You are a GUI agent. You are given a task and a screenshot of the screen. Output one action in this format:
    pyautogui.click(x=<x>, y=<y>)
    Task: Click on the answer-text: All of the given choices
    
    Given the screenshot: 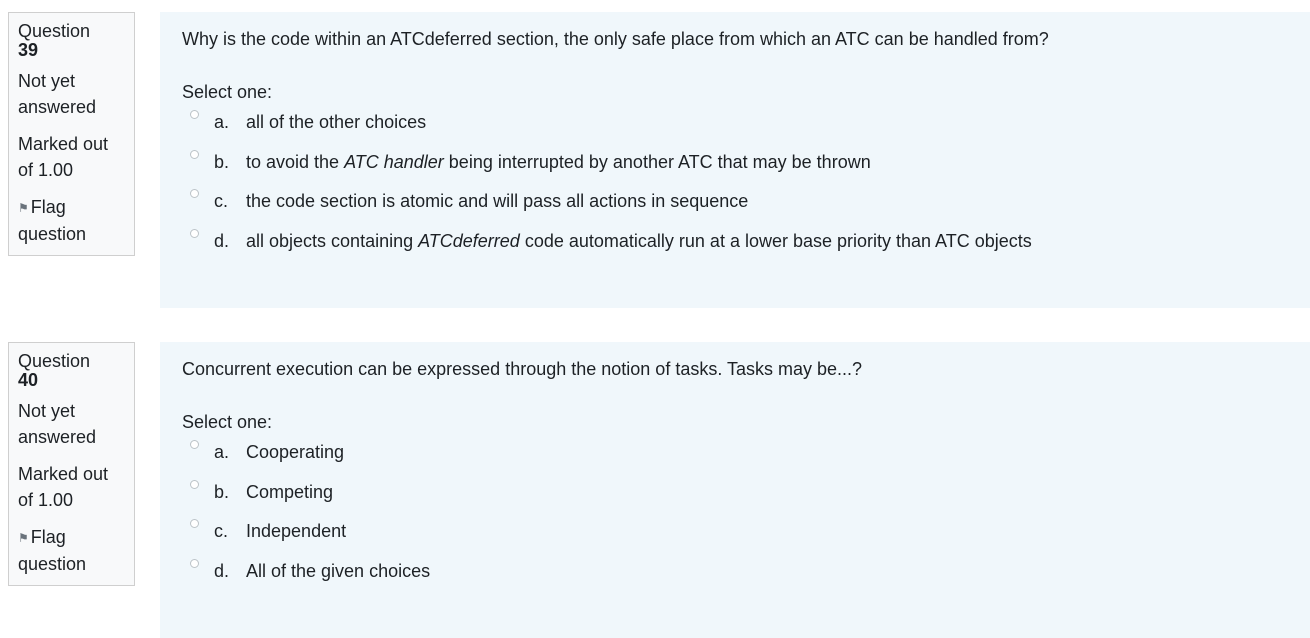 What is the action you would take?
    pyautogui.click(x=338, y=571)
    